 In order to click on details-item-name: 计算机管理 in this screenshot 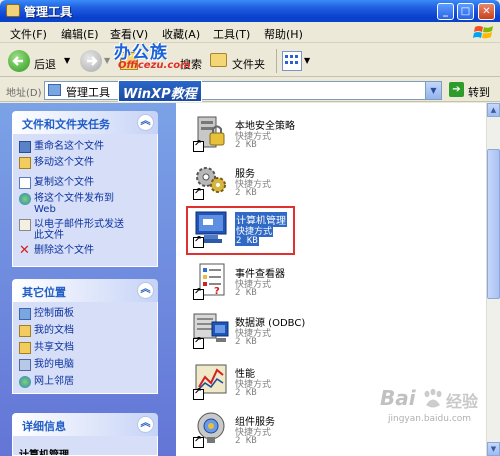, I will do `click(44, 453)`.